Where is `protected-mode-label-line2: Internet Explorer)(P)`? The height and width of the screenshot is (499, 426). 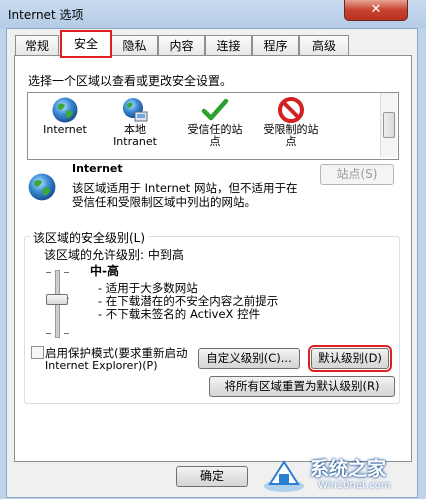 protected-mode-label-line2: Internet Explorer)(P) is located at coordinates (101, 365).